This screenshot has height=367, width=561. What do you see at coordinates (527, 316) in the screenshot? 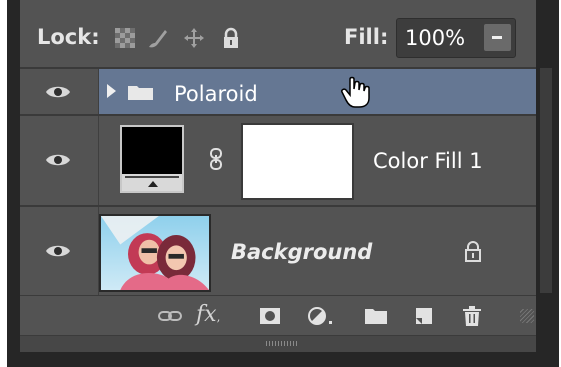
I see `resize-grip-icon` at bounding box center [527, 316].